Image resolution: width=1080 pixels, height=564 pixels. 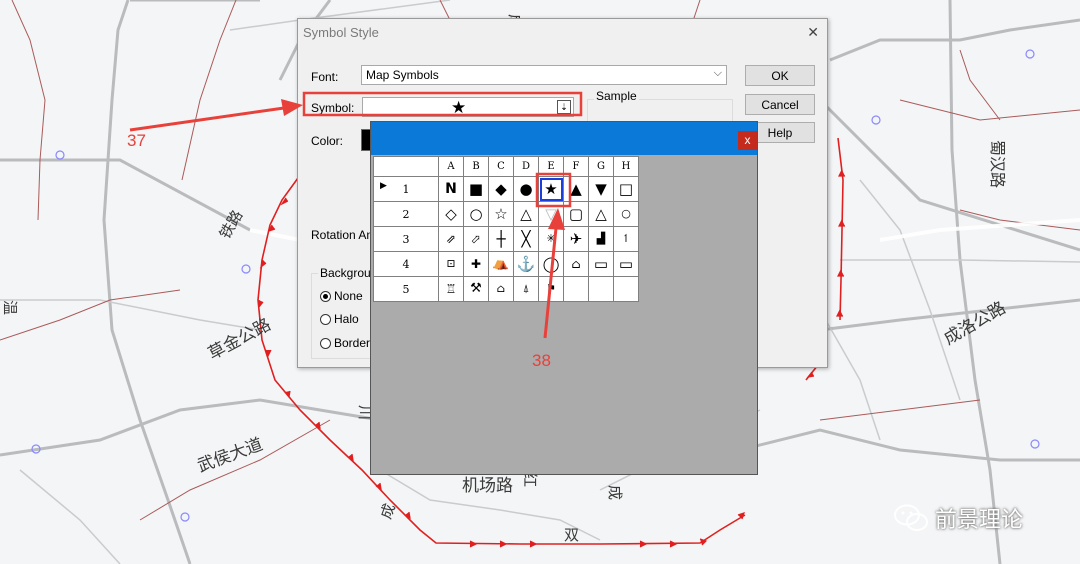 What do you see at coordinates (556, 219) in the screenshot?
I see `arrow-38-head` at bounding box center [556, 219].